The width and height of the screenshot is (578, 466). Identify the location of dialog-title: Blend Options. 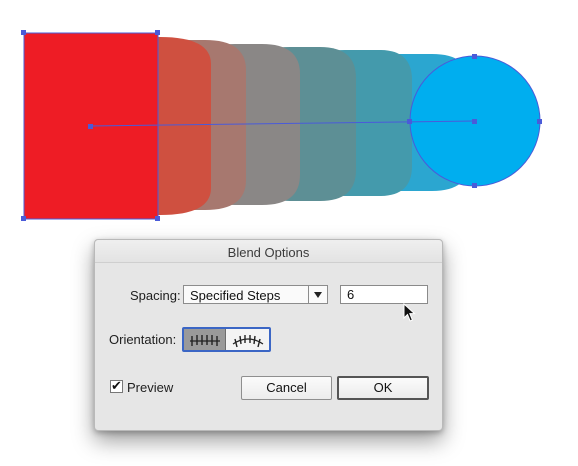
(268, 252).